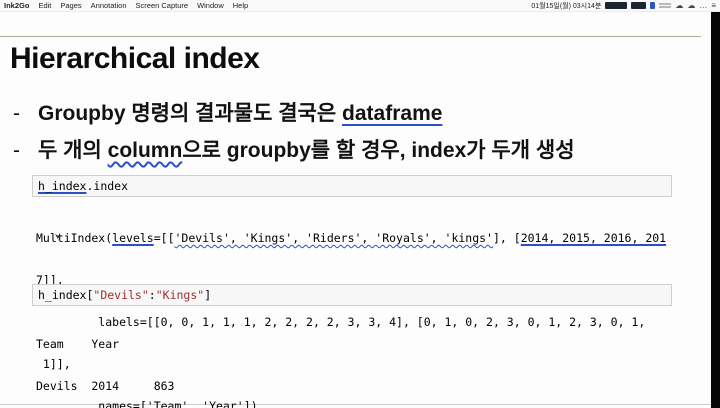  I want to click on output2-header: Team Year, so click(78, 344).